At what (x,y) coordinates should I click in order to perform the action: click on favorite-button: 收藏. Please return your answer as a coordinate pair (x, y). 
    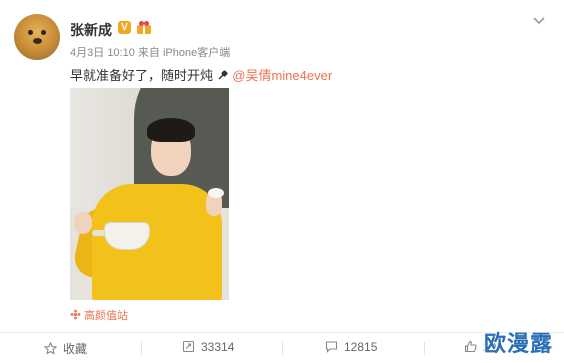
    Looking at the image, I should click on (65, 348).